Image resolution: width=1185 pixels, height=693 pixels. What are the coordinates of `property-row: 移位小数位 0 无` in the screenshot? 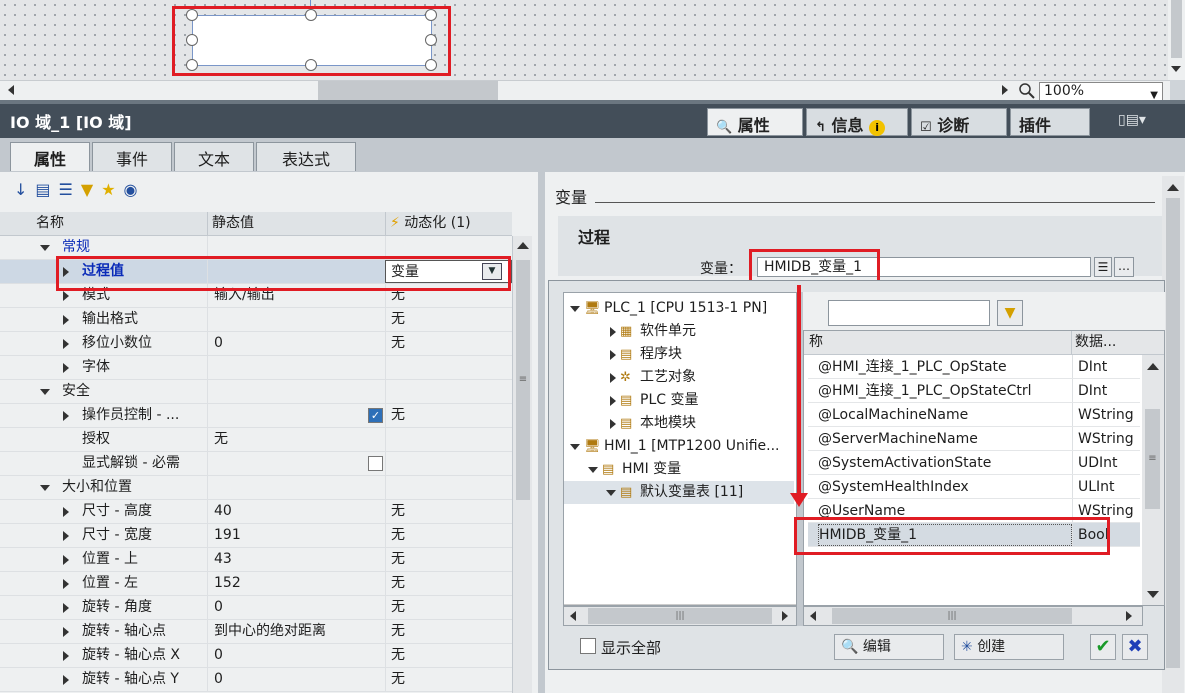 It's located at (256, 344).